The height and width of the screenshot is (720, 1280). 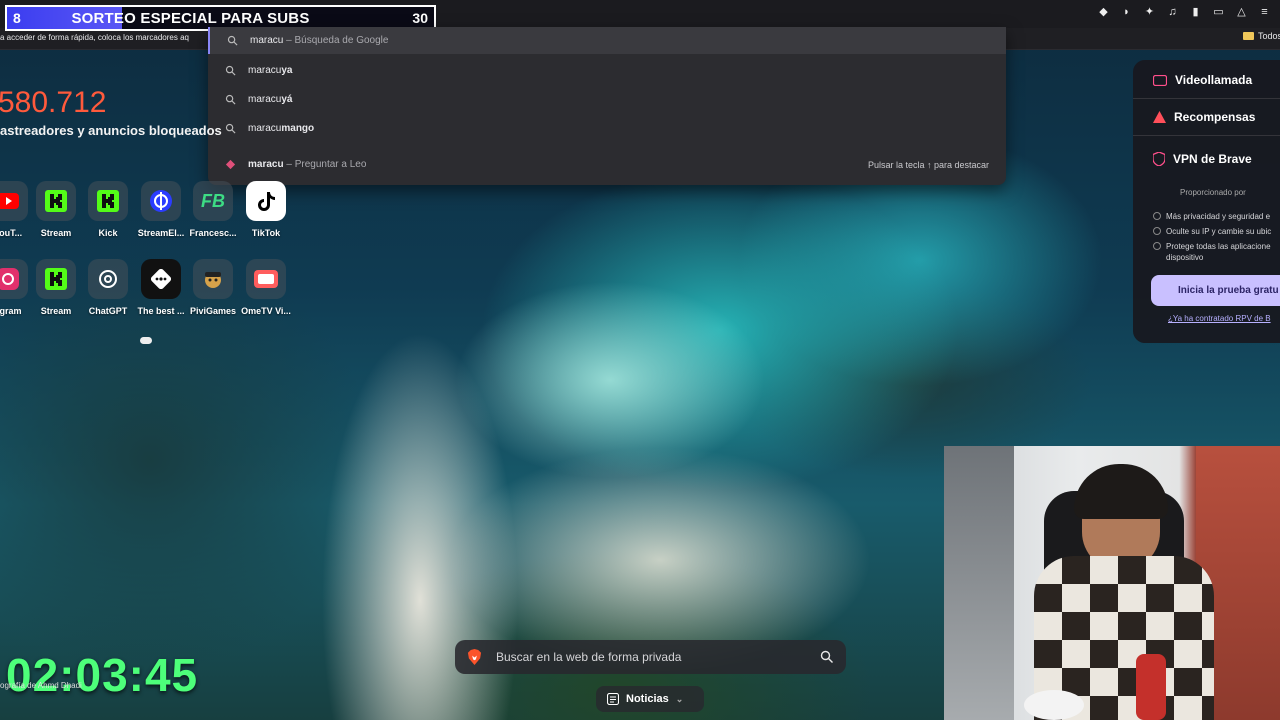 What do you see at coordinates (146, 340) in the screenshot?
I see `page-indicator-dot` at bounding box center [146, 340].